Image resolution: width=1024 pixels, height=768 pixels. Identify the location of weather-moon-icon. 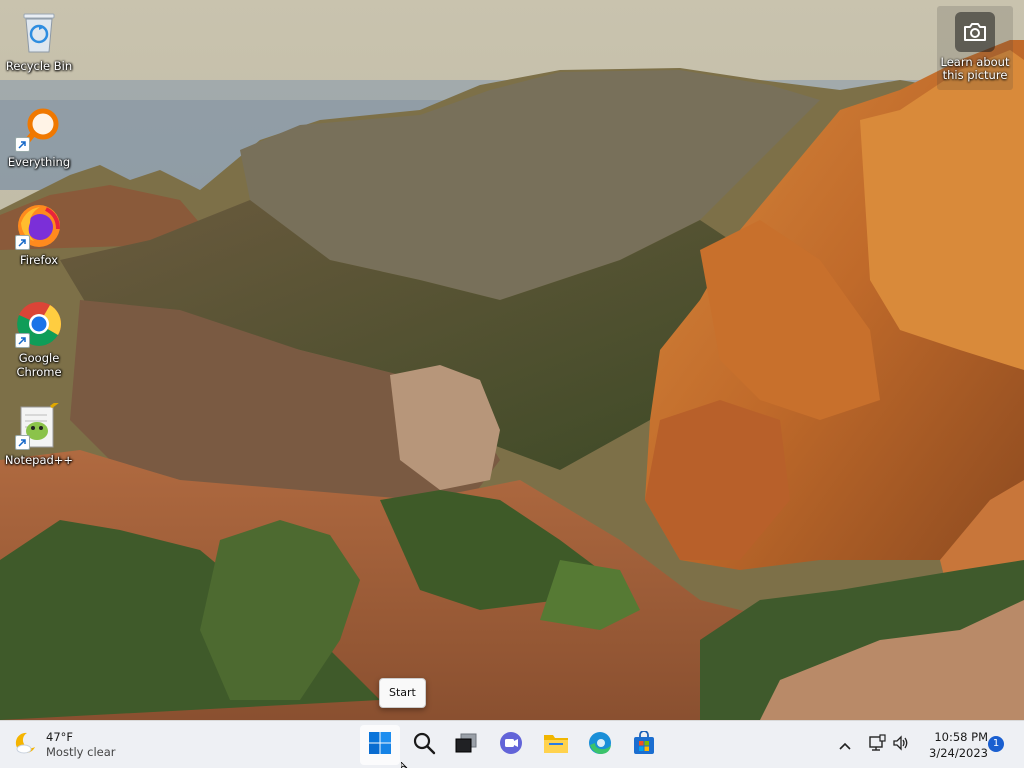
(25, 745).